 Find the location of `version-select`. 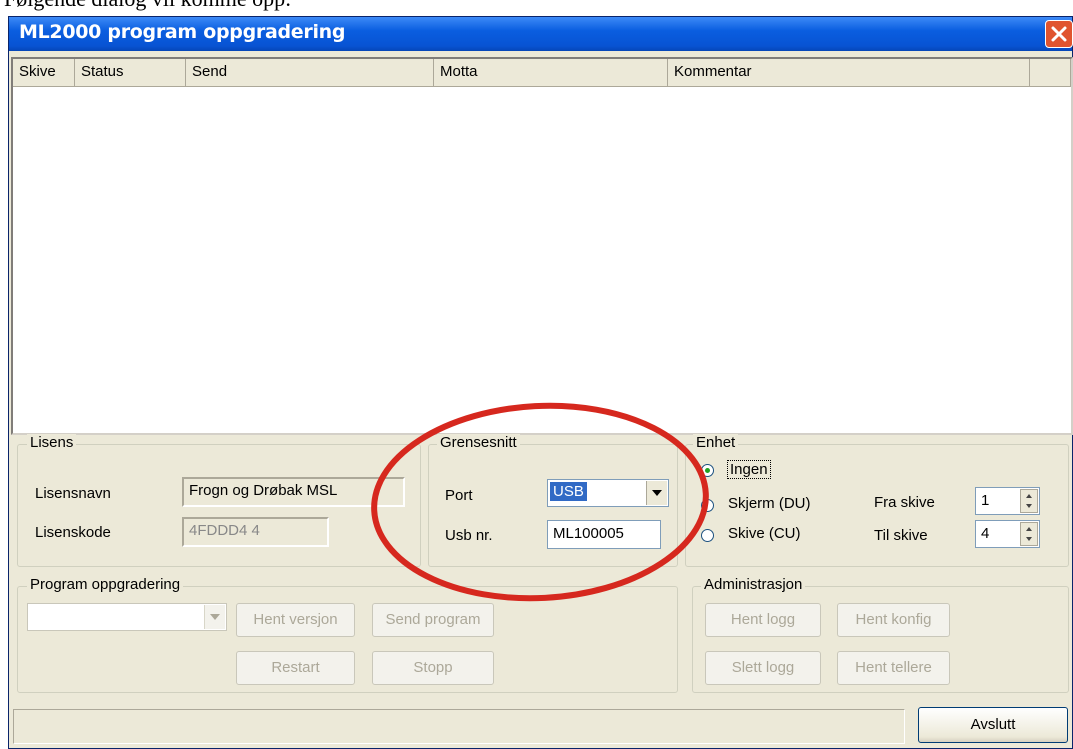

version-select is located at coordinates (127, 617).